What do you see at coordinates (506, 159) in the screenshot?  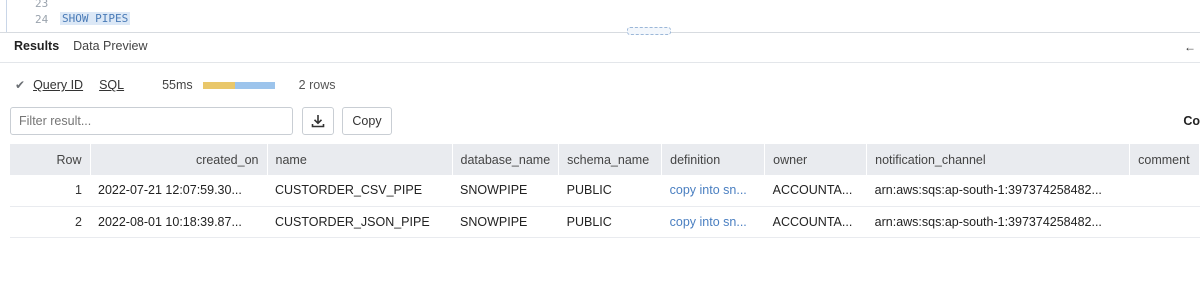 I see `column-header-database-name: database_name` at bounding box center [506, 159].